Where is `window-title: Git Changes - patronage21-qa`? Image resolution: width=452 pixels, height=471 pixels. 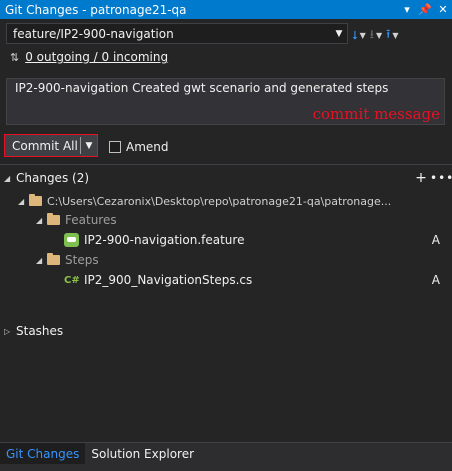 window-title: Git Changes - patronage21-qa is located at coordinates (96, 9).